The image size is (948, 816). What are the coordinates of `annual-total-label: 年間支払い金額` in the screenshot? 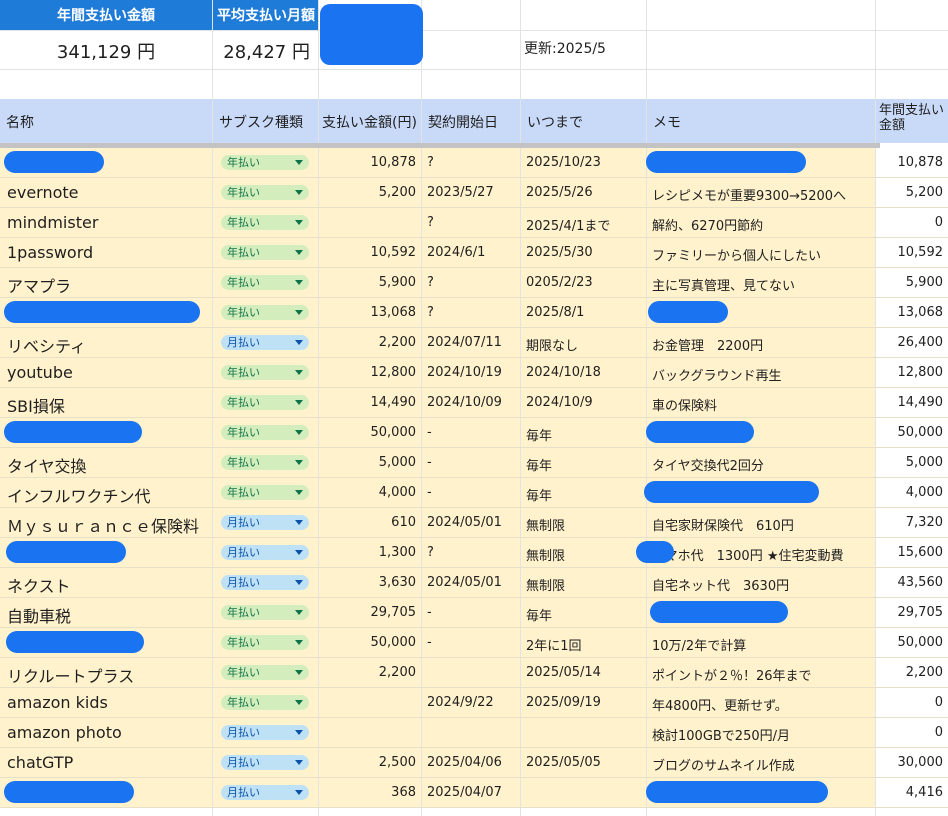 It's located at (106, 15).